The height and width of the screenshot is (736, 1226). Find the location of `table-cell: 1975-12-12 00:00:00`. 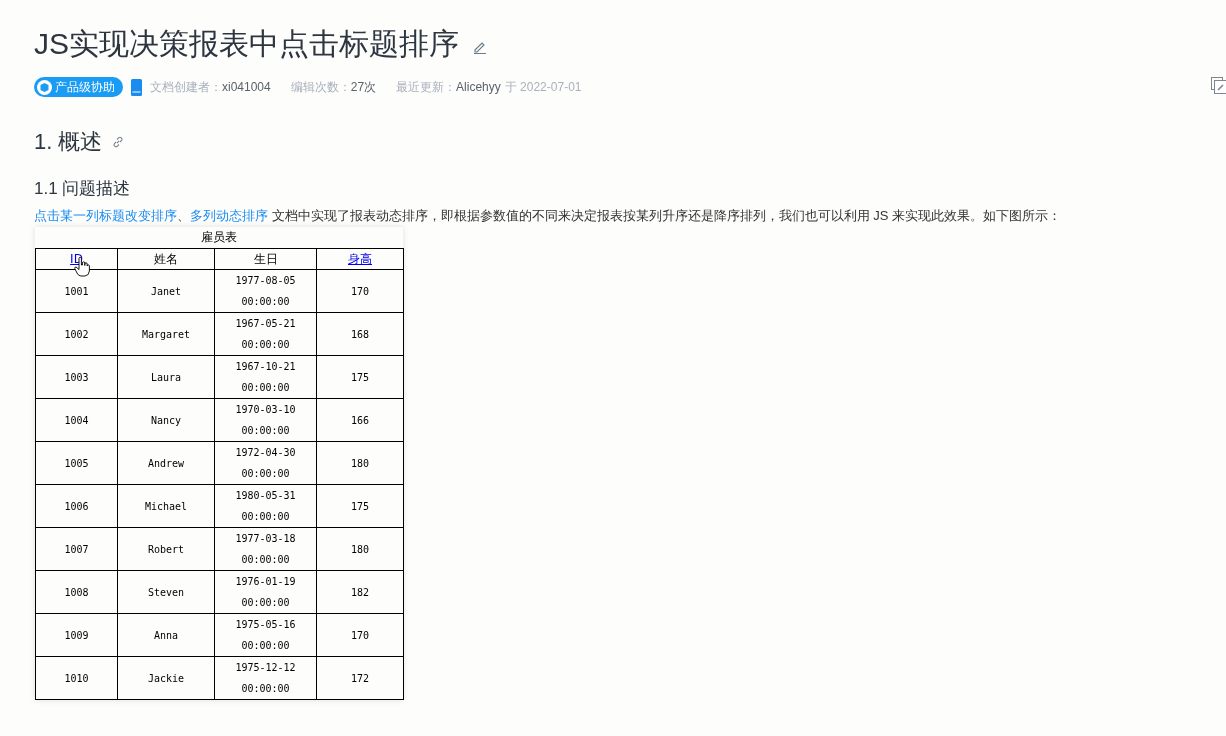

table-cell: 1975-12-12 00:00:00 is located at coordinates (265, 678).